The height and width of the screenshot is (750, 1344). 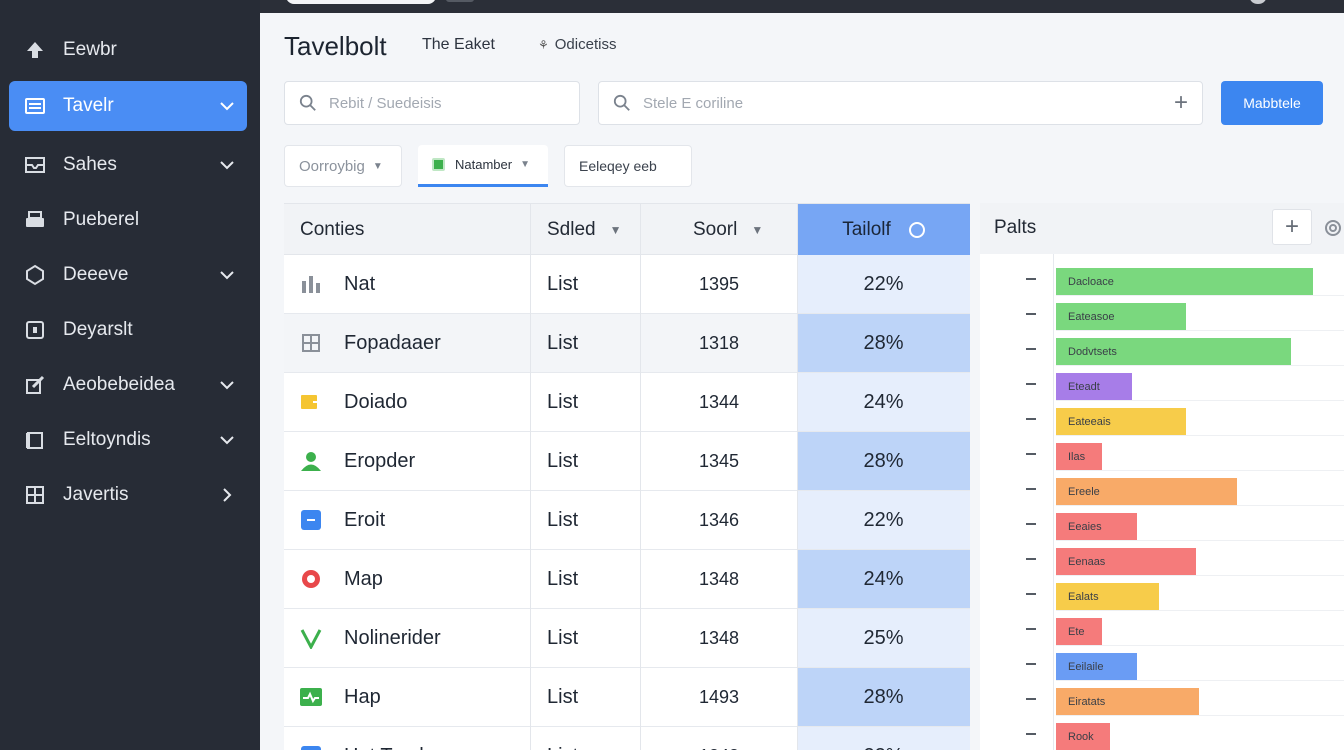 I want to click on sidebar-item-4: Deeeve, so click(x=128, y=275).